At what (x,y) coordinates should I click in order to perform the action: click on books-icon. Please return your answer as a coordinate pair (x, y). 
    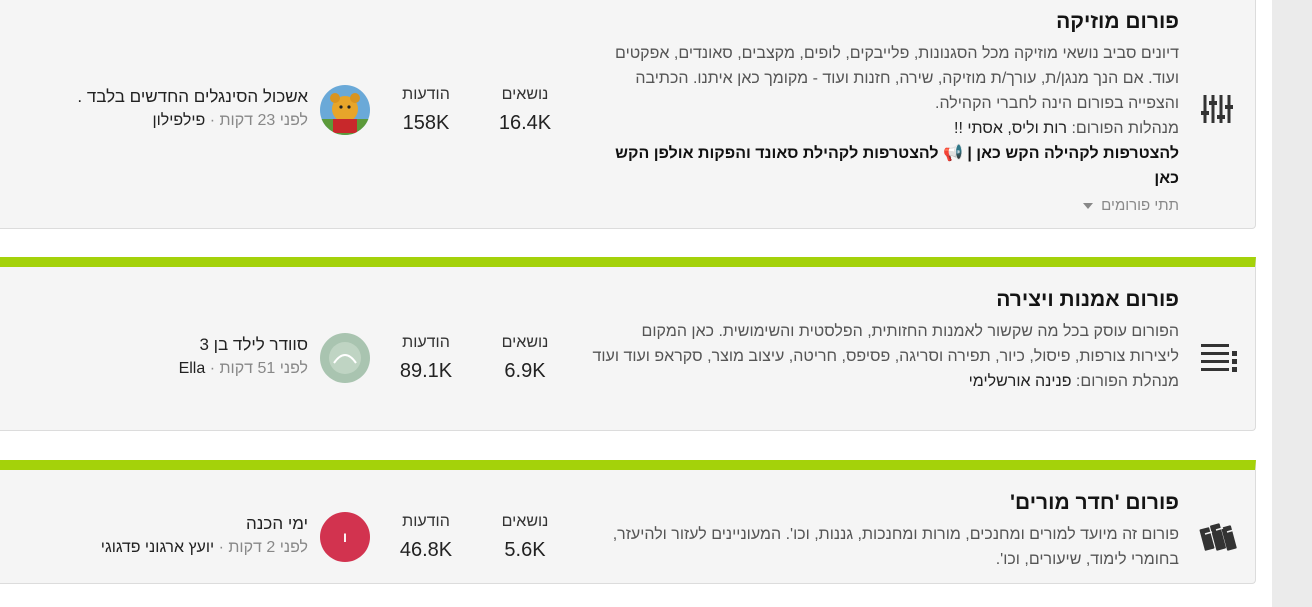
    Looking at the image, I should click on (1219, 534).